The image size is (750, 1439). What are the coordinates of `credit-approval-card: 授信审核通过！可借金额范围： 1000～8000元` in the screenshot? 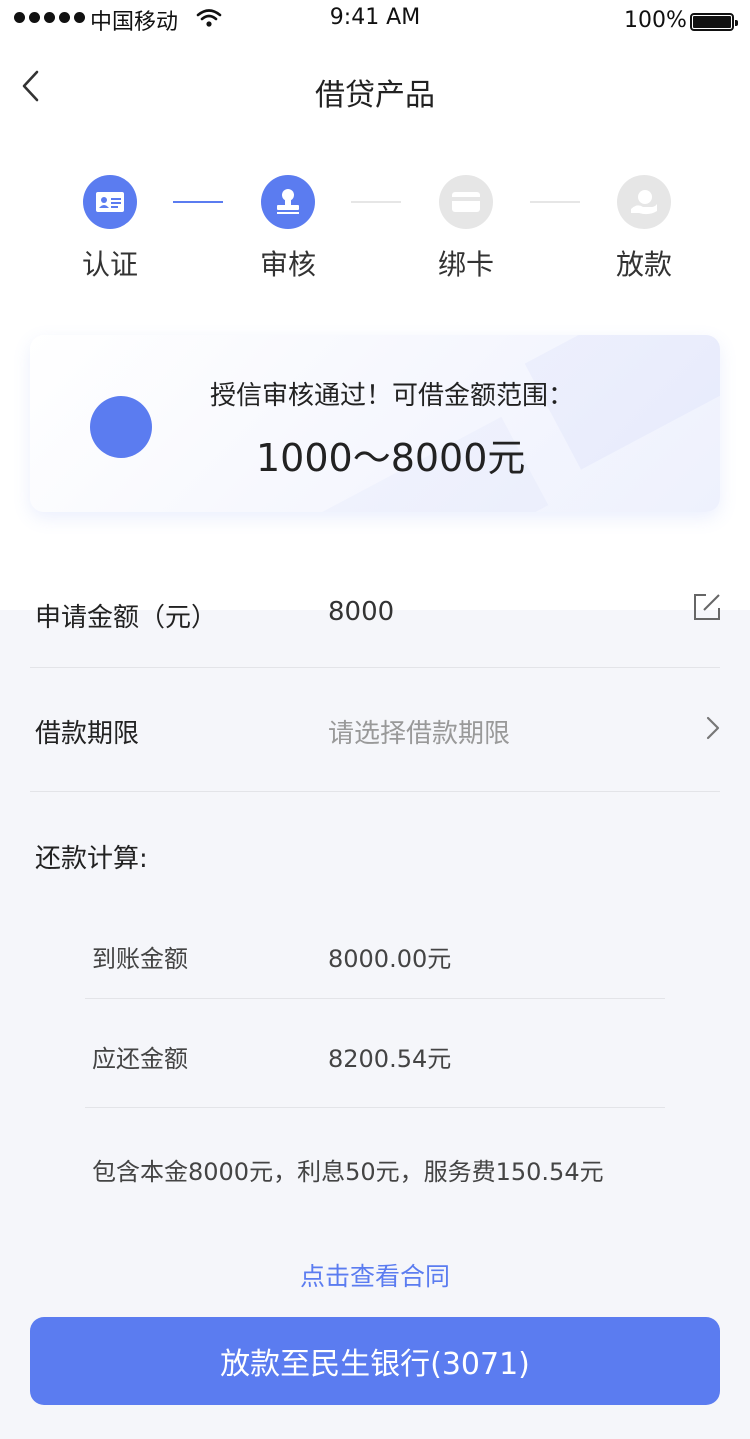 It's located at (375, 423).